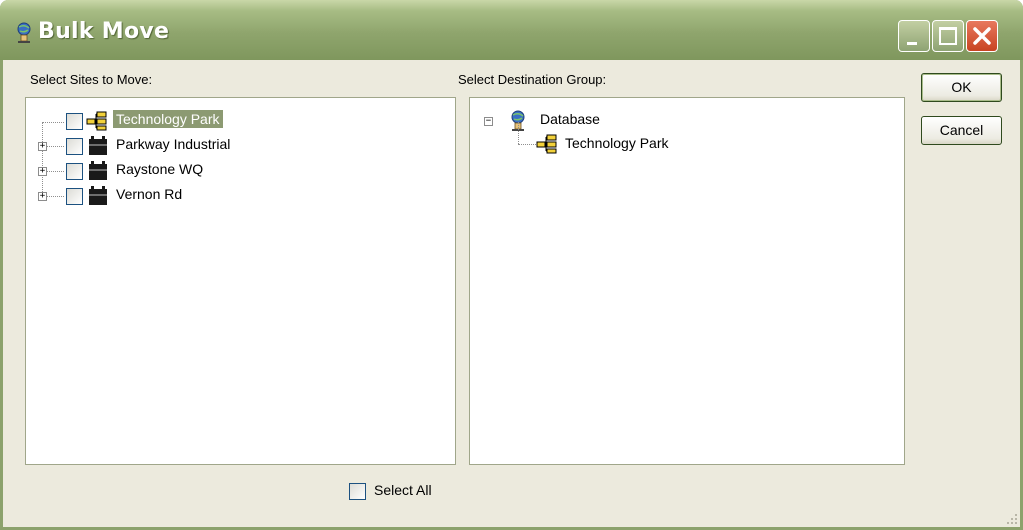 Image resolution: width=1023 pixels, height=530 pixels. What do you see at coordinates (912, 43) in the screenshot?
I see `minimize-icon` at bounding box center [912, 43].